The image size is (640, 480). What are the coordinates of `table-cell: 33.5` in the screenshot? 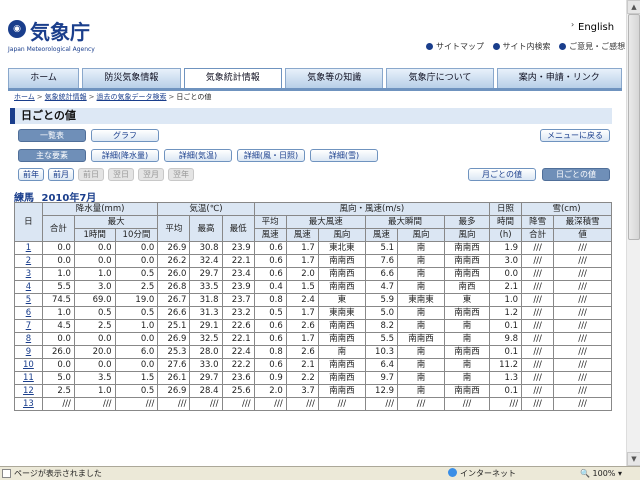 It's located at (206, 287).